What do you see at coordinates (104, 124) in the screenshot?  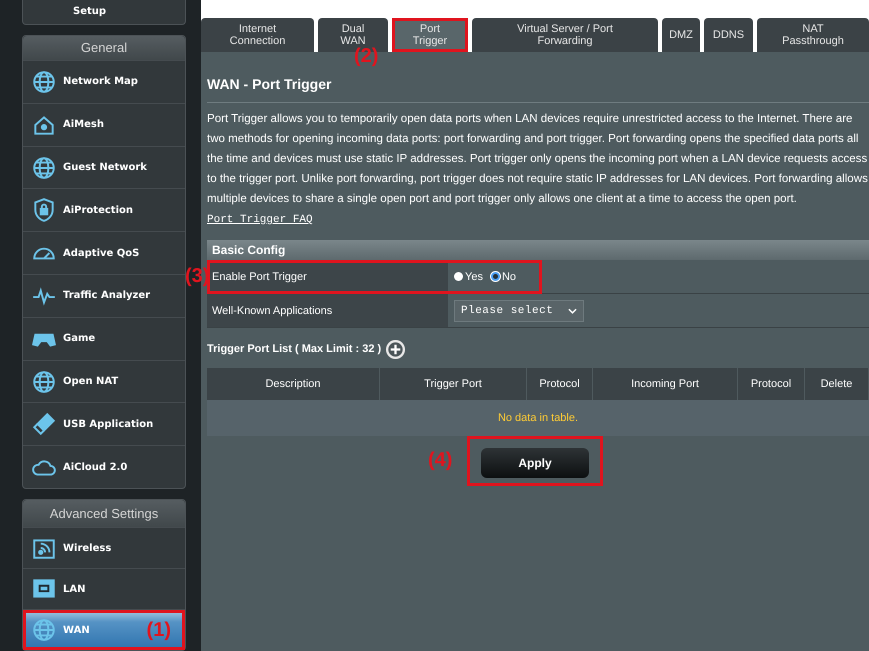 I see `sidebar-item: AiMesh` at bounding box center [104, 124].